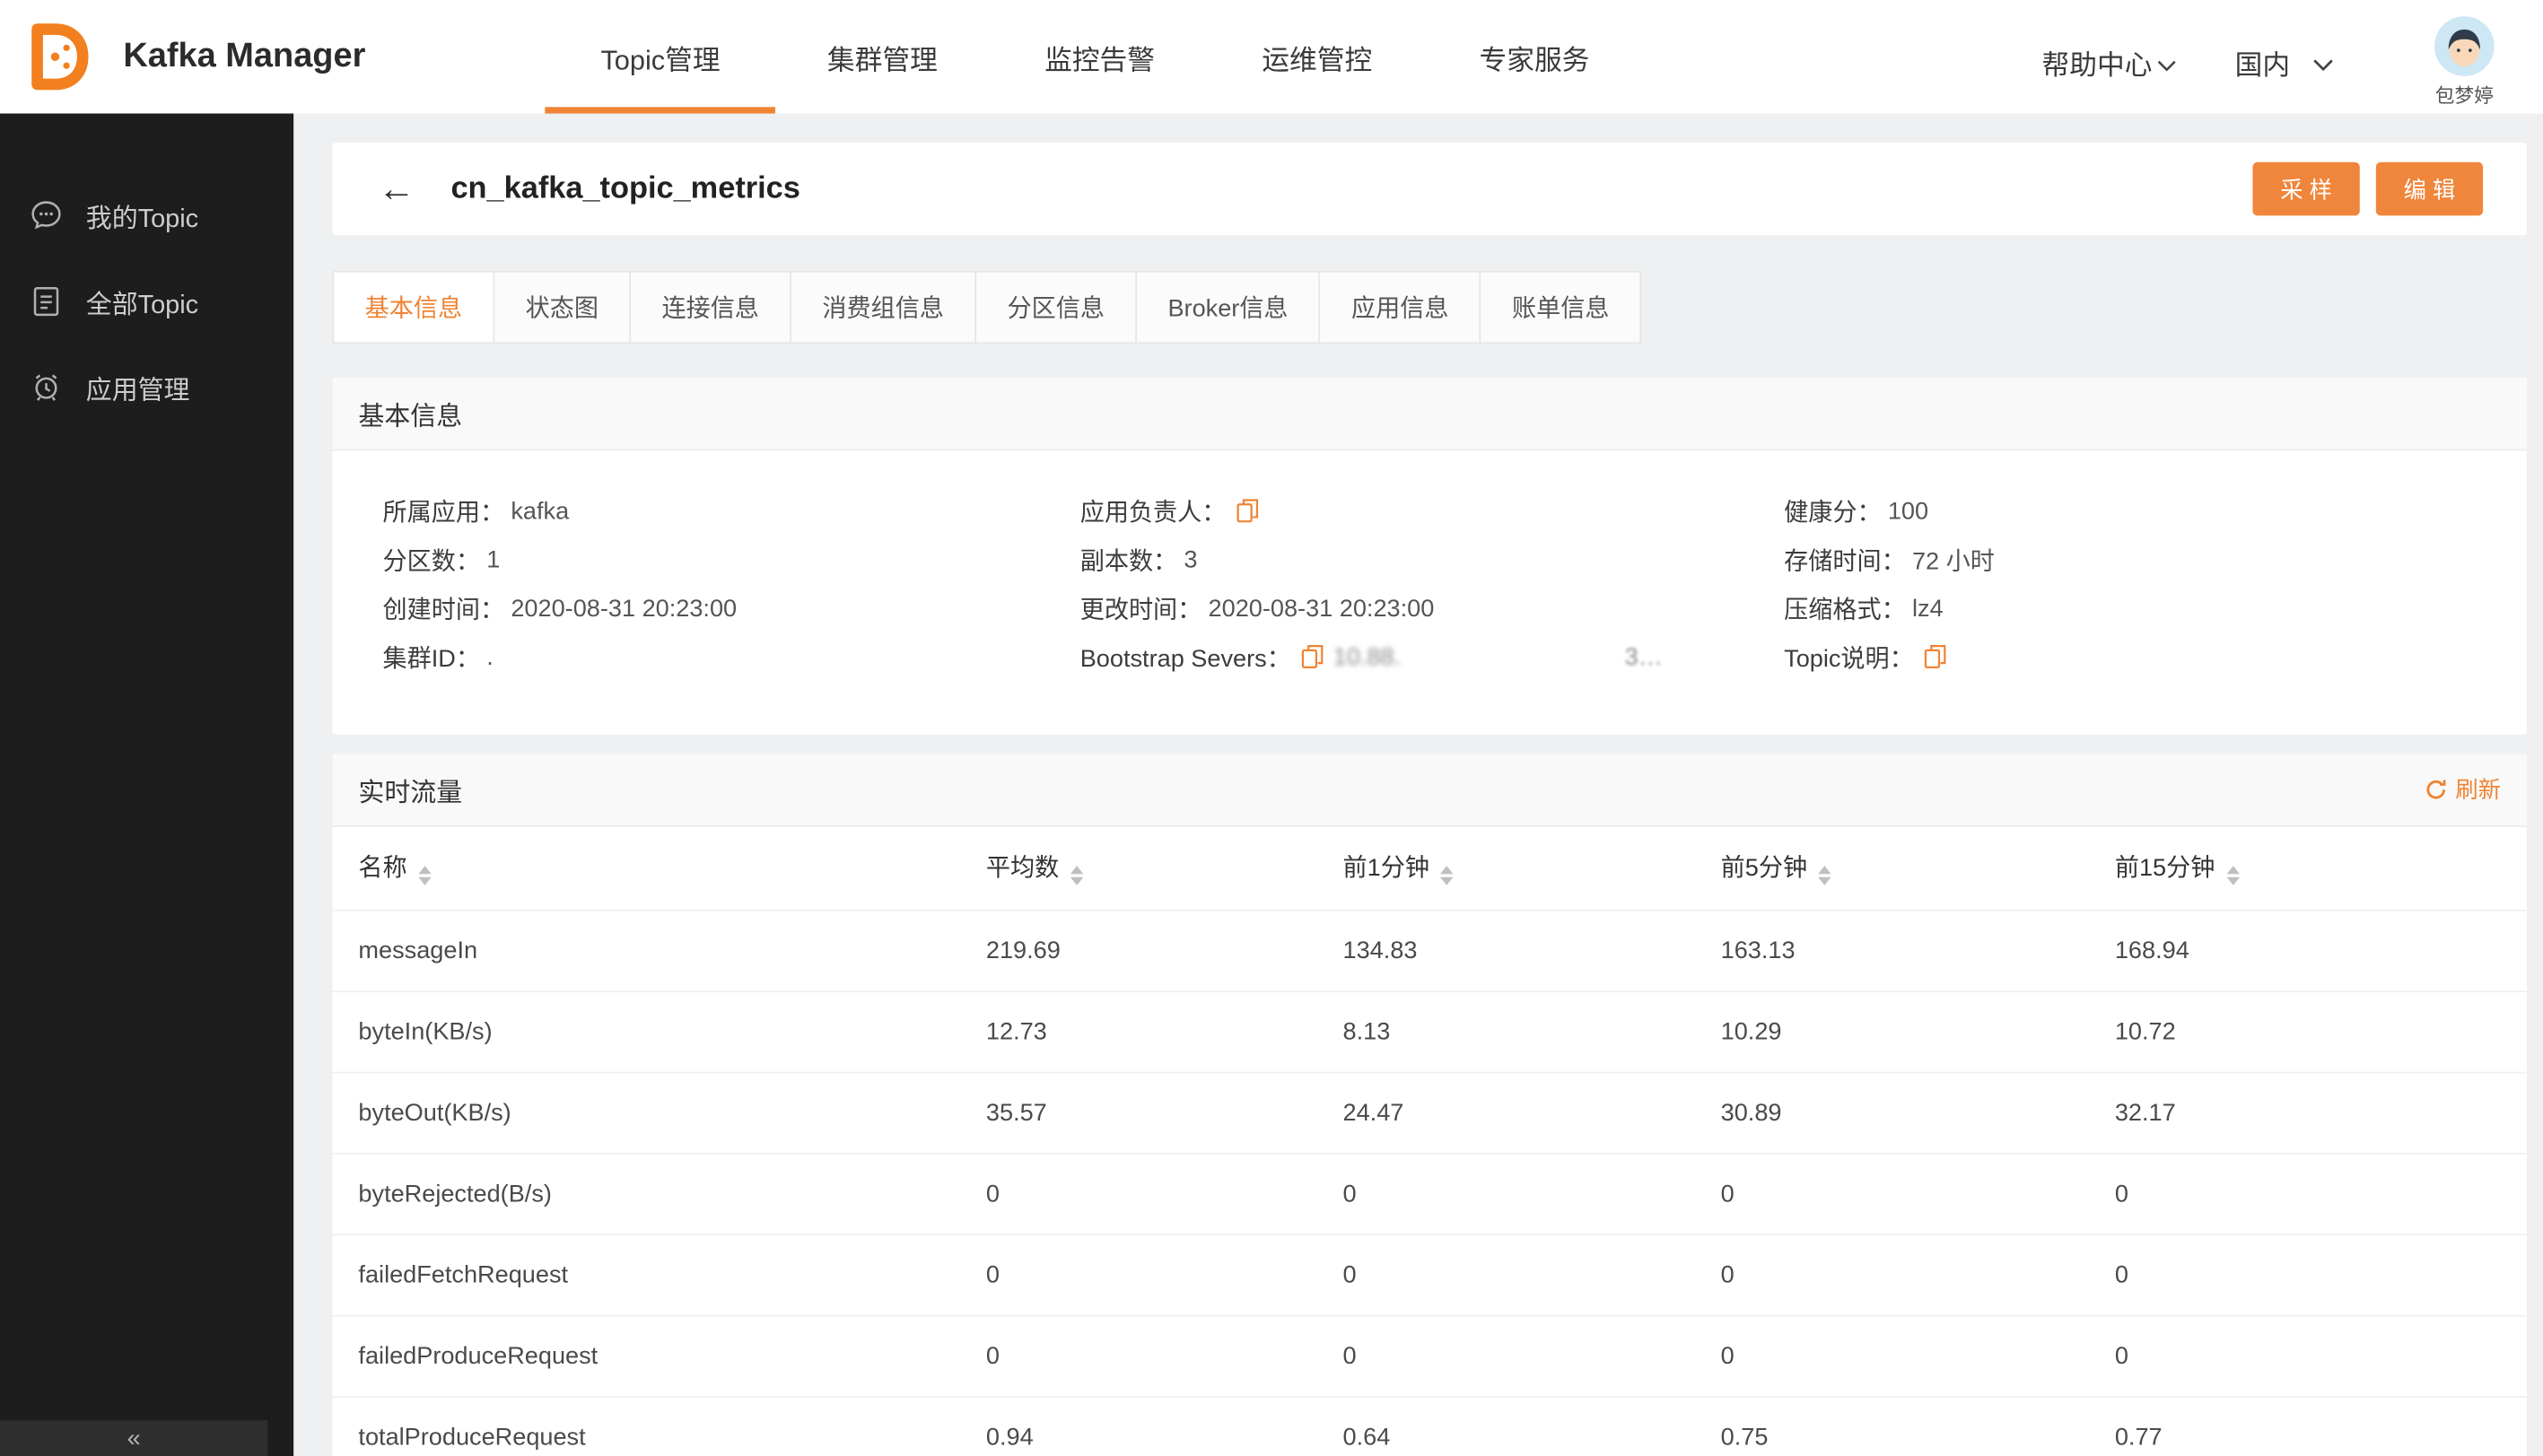 Image resolution: width=2543 pixels, height=1456 pixels. Describe the element at coordinates (1532, 868) in the screenshot. I see `col-header-1min: 前1分钟` at that location.